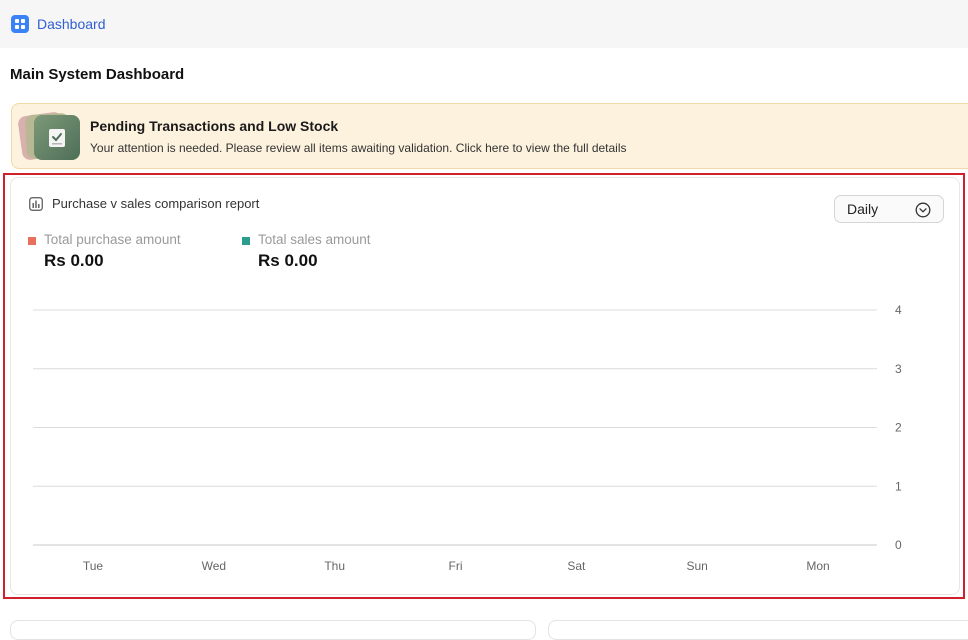  What do you see at coordinates (576, 566) in the screenshot?
I see `x-tick-label: Sat` at bounding box center [576, 566].